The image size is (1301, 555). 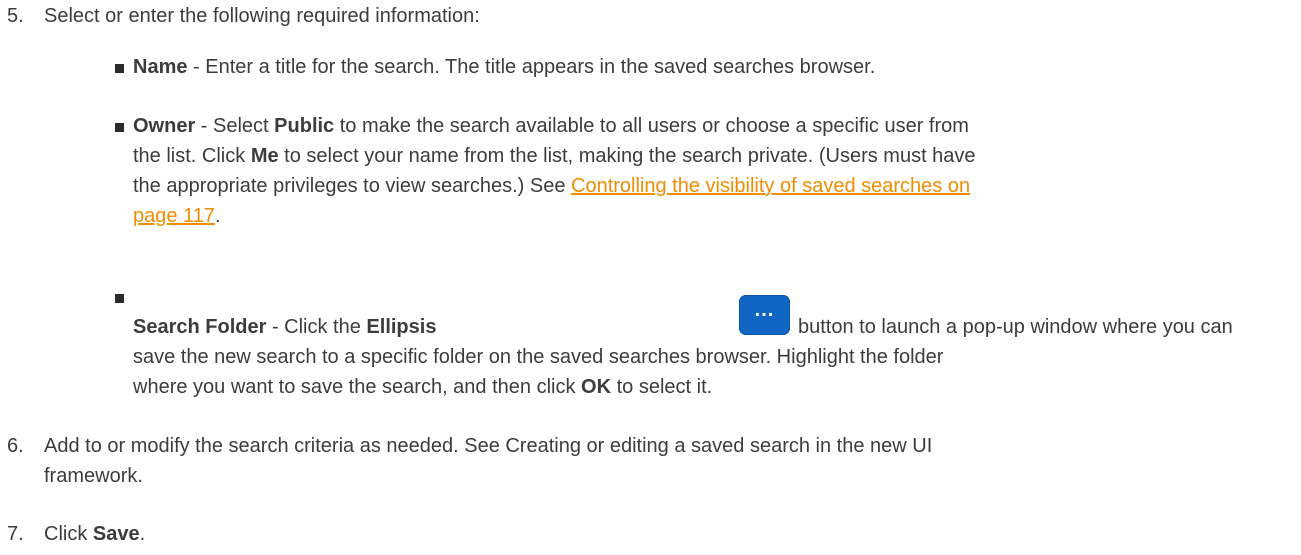 I want to click on folder-text: - Click the, so click(x=316, y=327).